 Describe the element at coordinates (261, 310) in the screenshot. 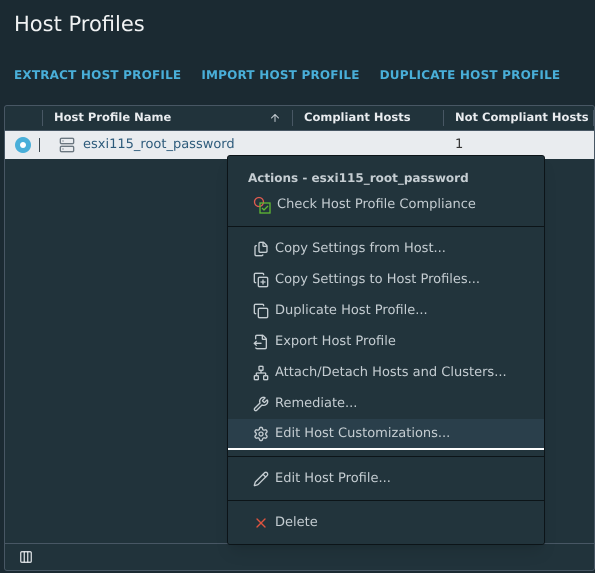

I see `duplicate-icon` at that location.